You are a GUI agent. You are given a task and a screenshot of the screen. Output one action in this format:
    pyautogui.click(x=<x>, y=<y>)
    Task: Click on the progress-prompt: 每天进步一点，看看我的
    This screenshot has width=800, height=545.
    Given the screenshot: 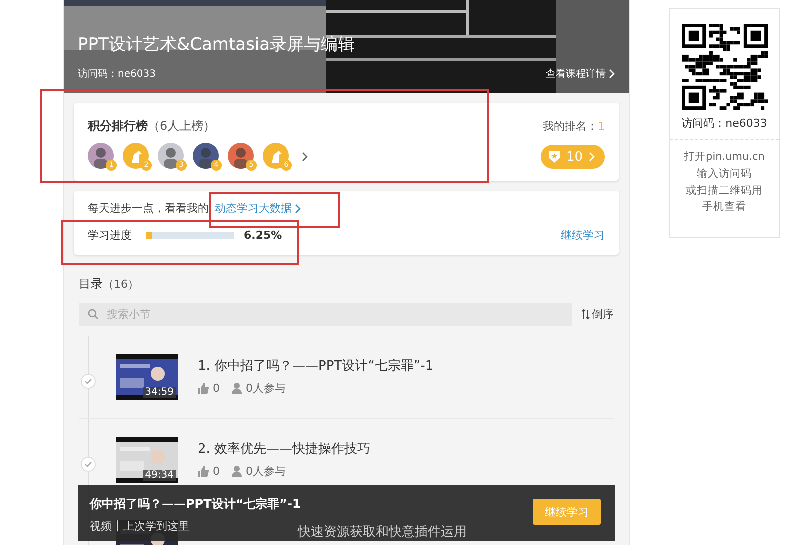 What is the action you would take?
    pyautogui.click(x=148, y=208)
    